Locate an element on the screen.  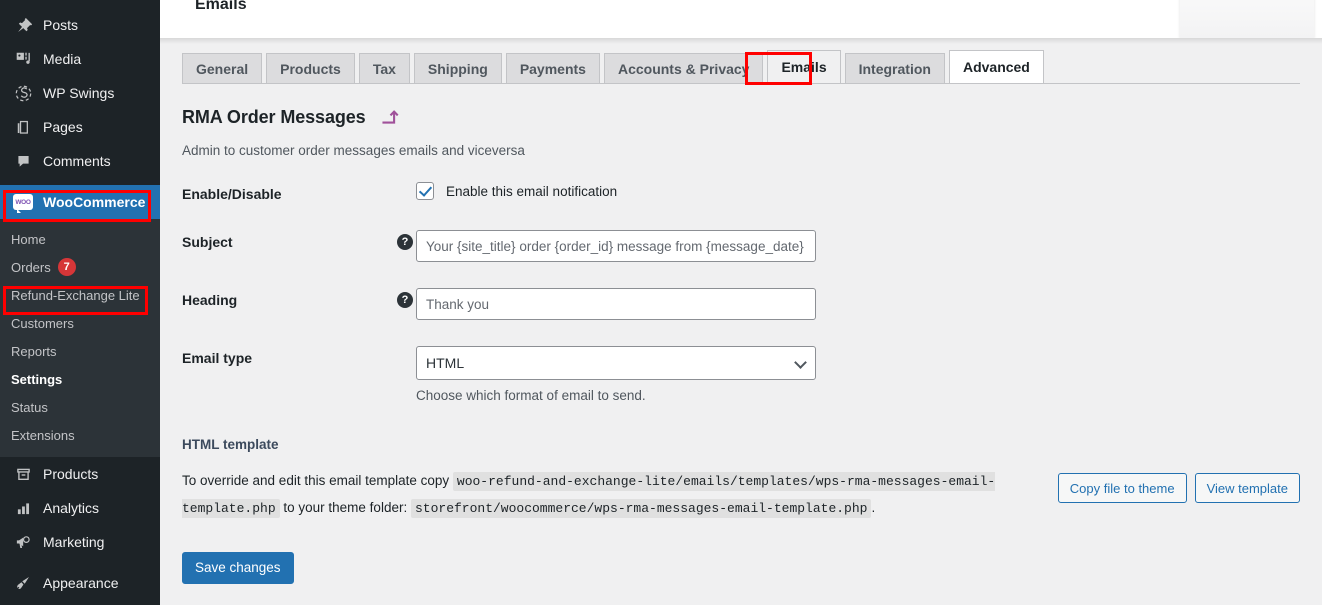
sidebar-item-label: Pages is located at coordinates (63, 127).